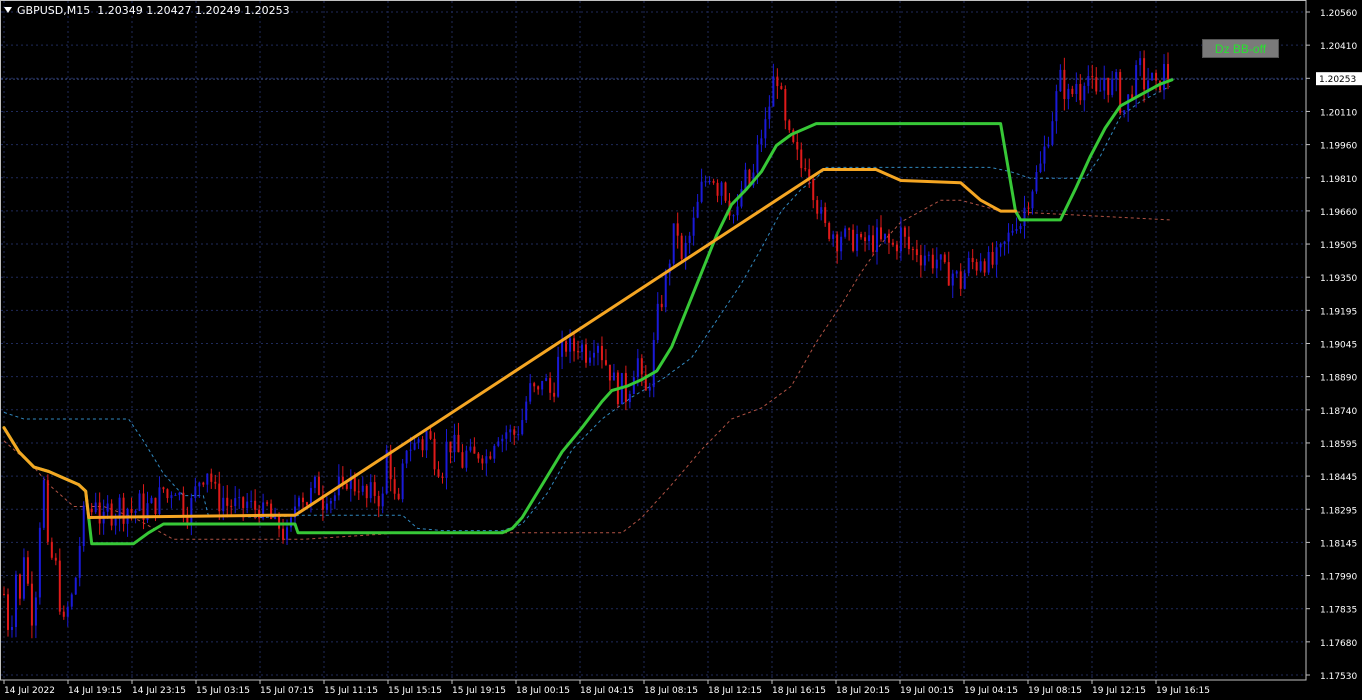 This screenshot has width=1362, height=700. I want to click on price-tick-label: 1.20110, so click(1338, 113).